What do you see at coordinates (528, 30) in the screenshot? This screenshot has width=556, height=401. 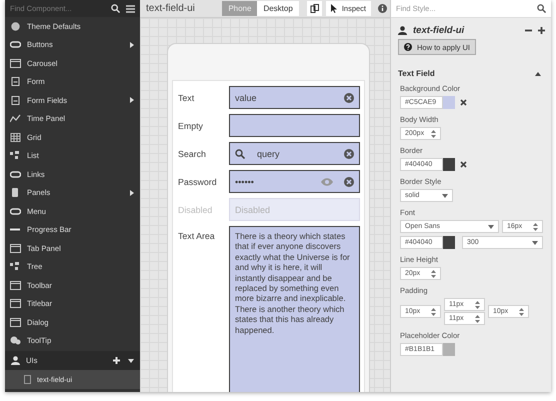 I see `minus-icon` at bounding box center [528, 30].